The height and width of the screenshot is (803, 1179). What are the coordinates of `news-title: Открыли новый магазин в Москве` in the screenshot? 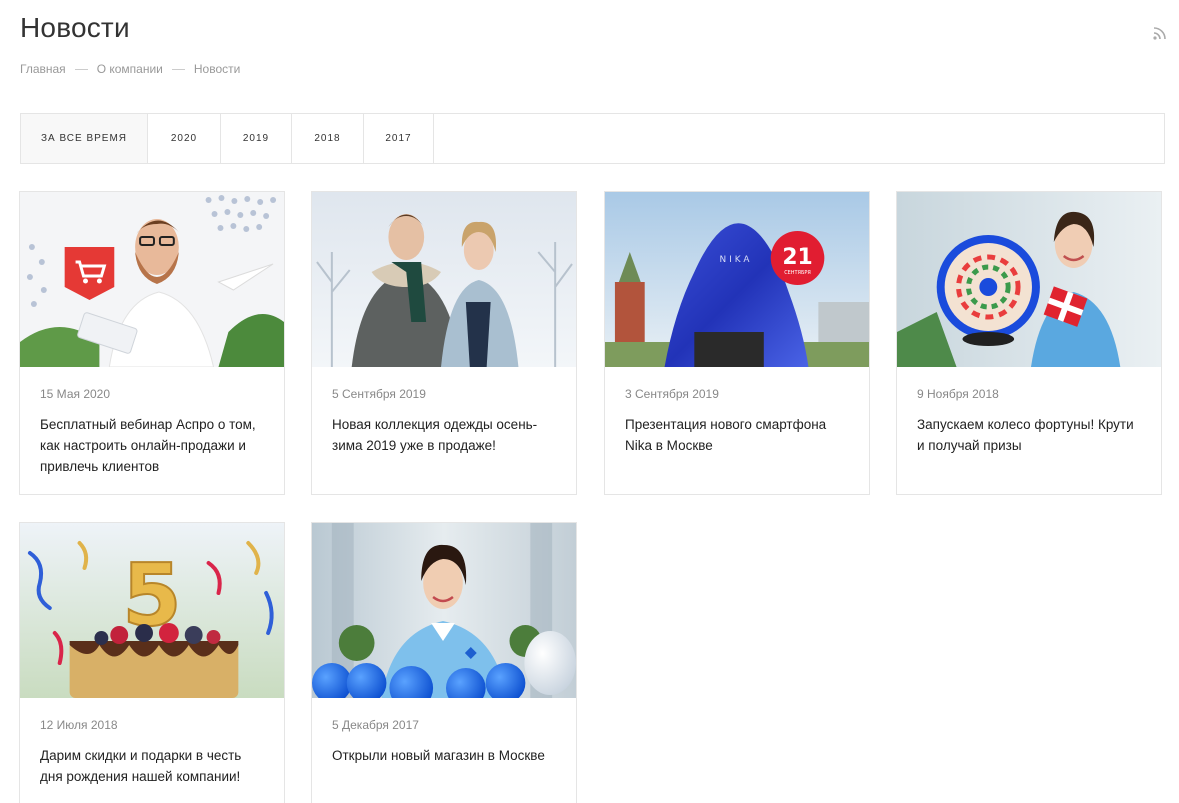 It's located at (444, 755).